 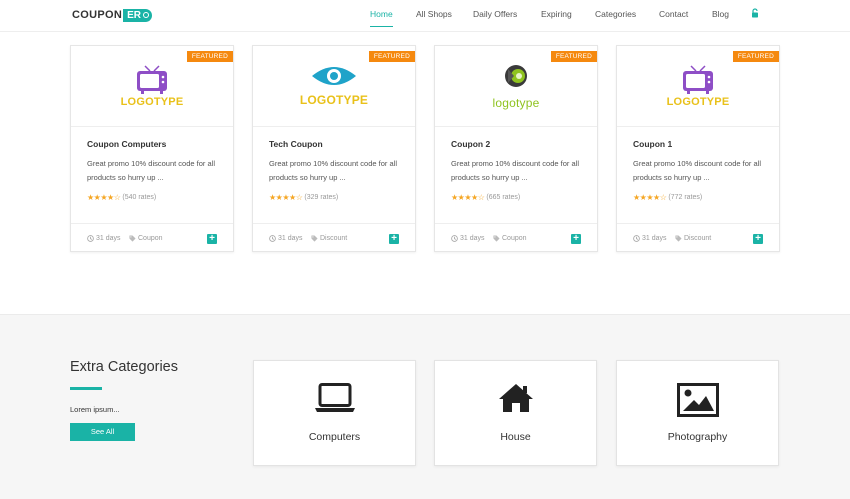 What do you see at coordinates (86, 388) in the screenshot?
I see `title-underline` at bounding box center [86, 388].